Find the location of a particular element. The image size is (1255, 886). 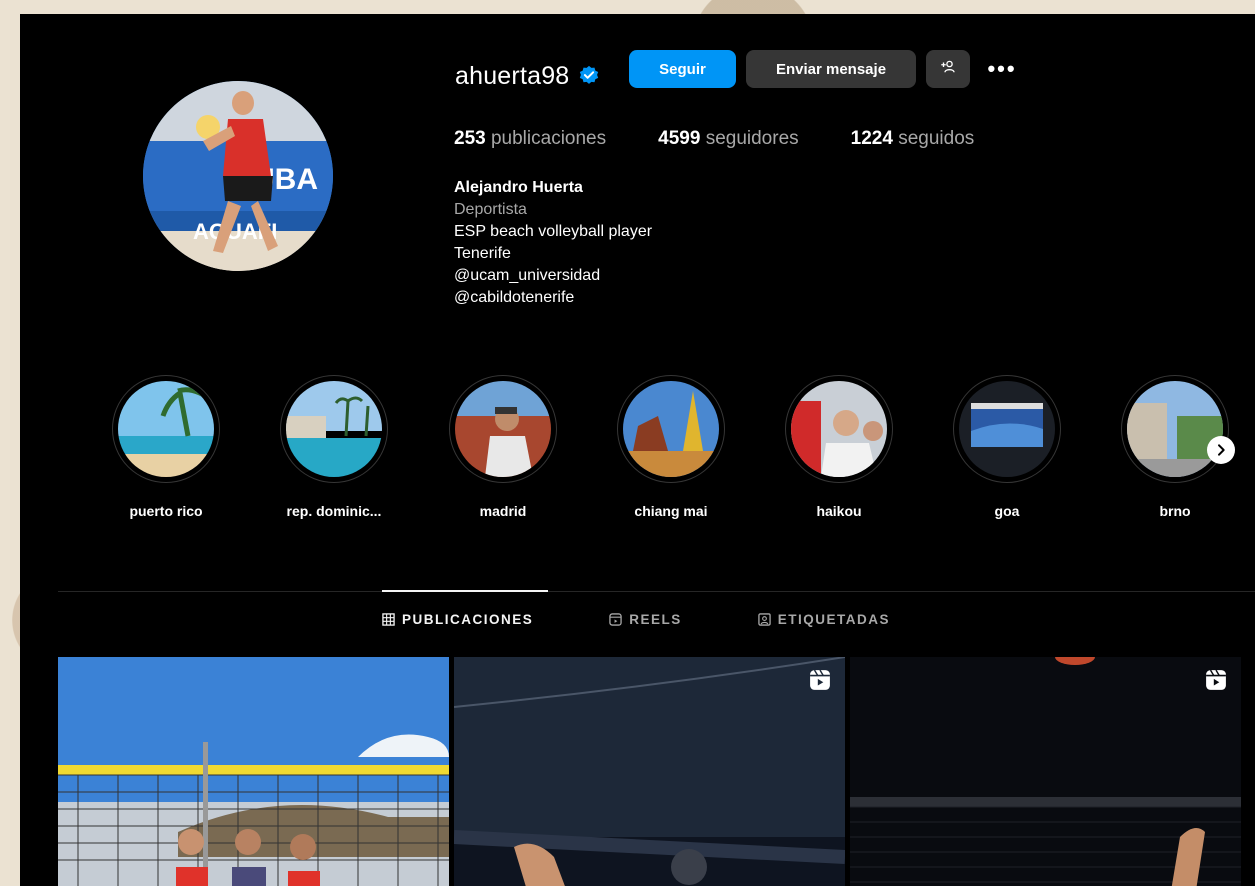

send-message-button: Enviar mensaje is located at coordinates (831, 69).